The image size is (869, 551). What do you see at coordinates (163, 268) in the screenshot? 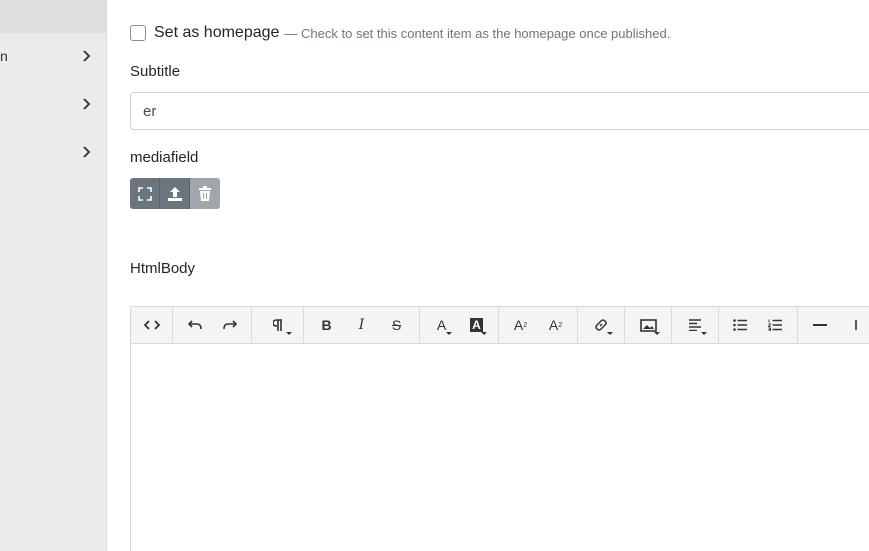
I see `htmlbody-label: HtmlBody` at bounding box center [163, 268].